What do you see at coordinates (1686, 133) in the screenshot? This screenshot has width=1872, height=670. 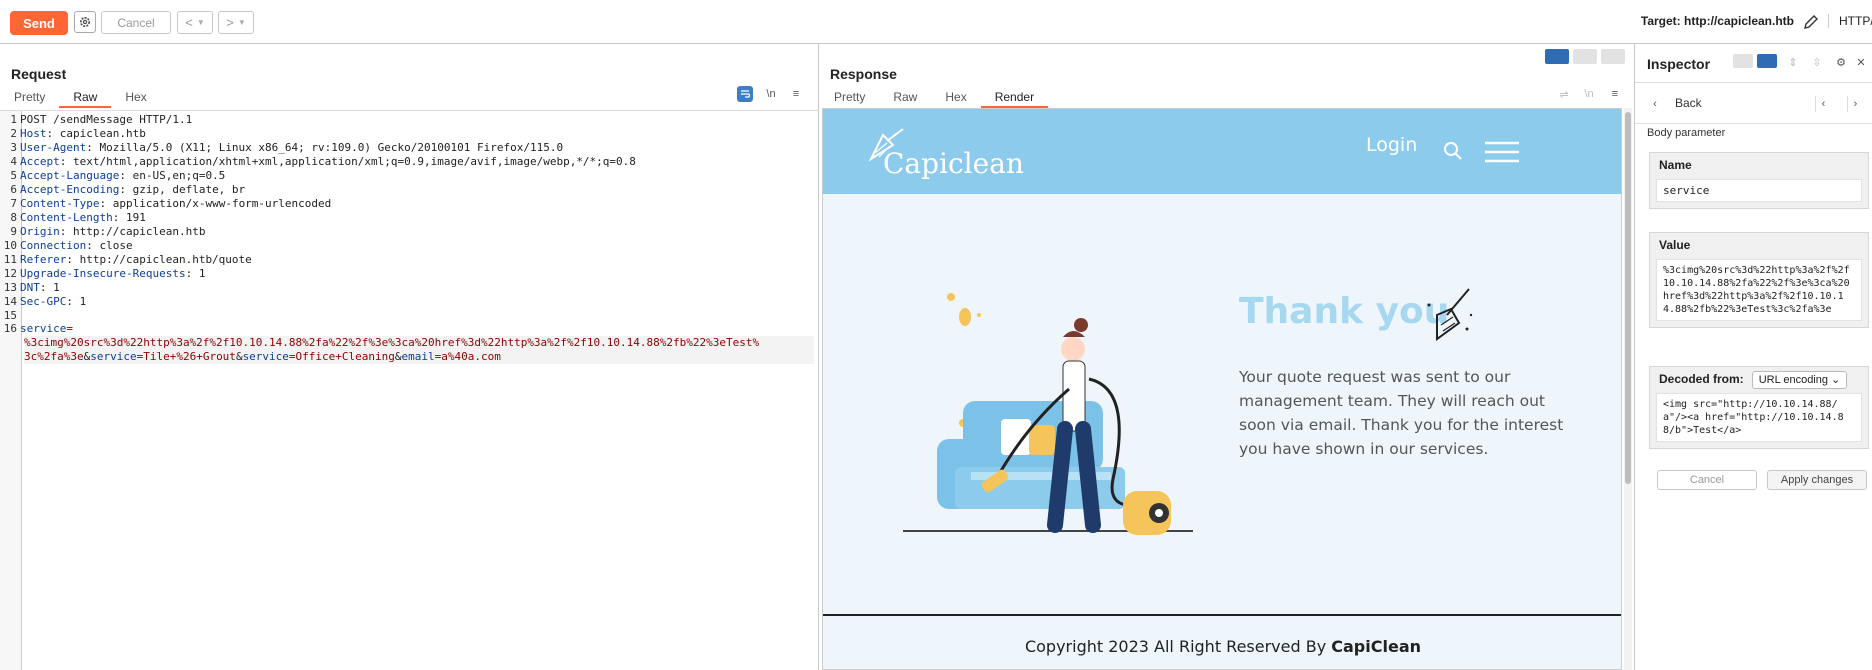 I see `inspector-section-label: Body parameter` at bounding box center [1686, 133].